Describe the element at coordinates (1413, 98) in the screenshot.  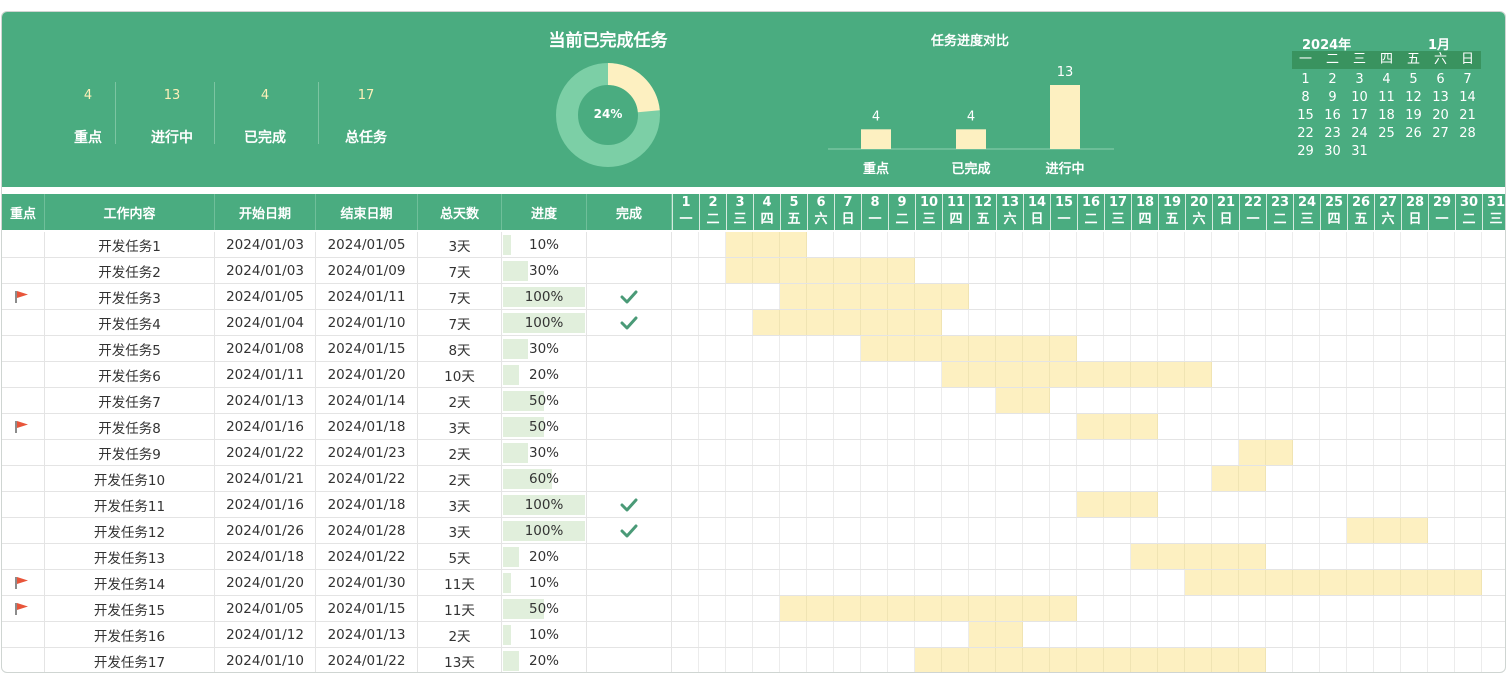
I see `calendar-day: 12` at that location.